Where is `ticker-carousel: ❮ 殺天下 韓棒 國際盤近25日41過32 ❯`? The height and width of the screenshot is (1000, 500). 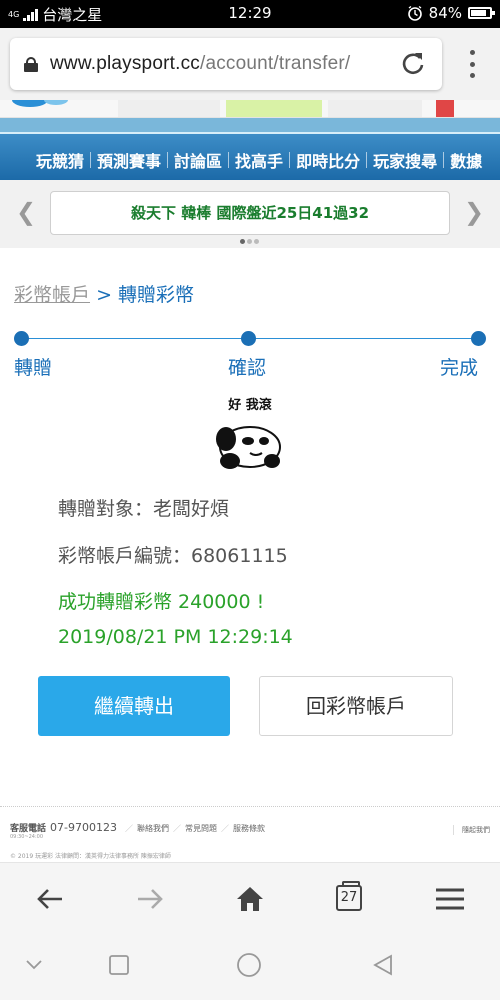 ticker-carousel: ❮ 殺天下 韓棒 國際盤近25日41過32 ❯ is located at coordinates (250, 214).